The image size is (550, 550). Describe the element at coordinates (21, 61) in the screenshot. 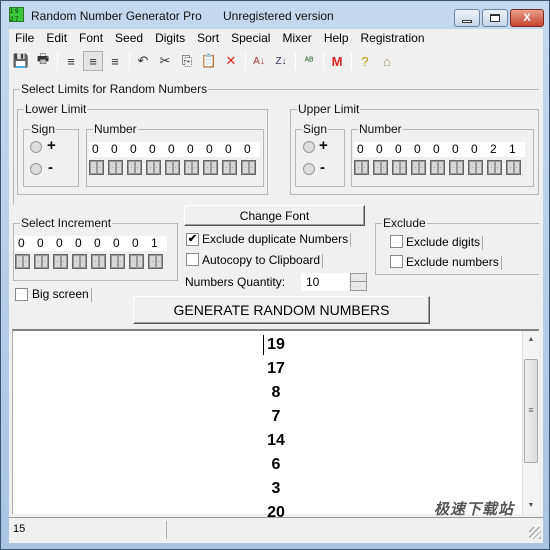

I see `save-button: 💾` at that location.